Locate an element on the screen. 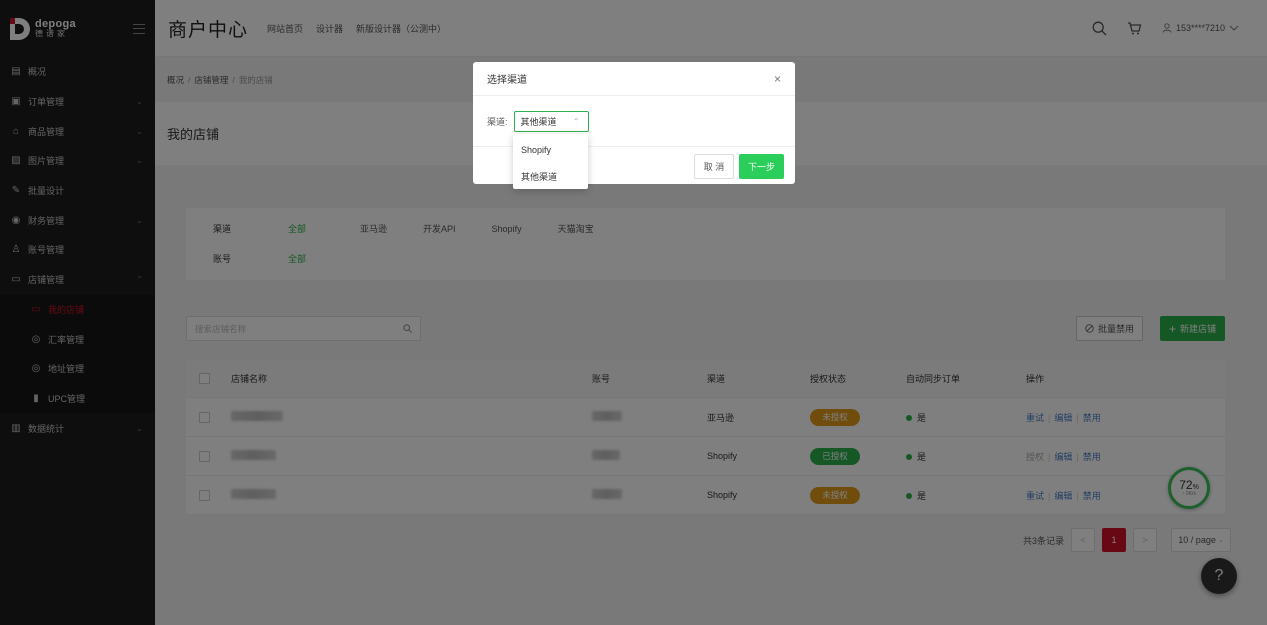 This screenshot has width=1267, height=625. cancel-button: 取 消 is located at coordinates (714, 166).